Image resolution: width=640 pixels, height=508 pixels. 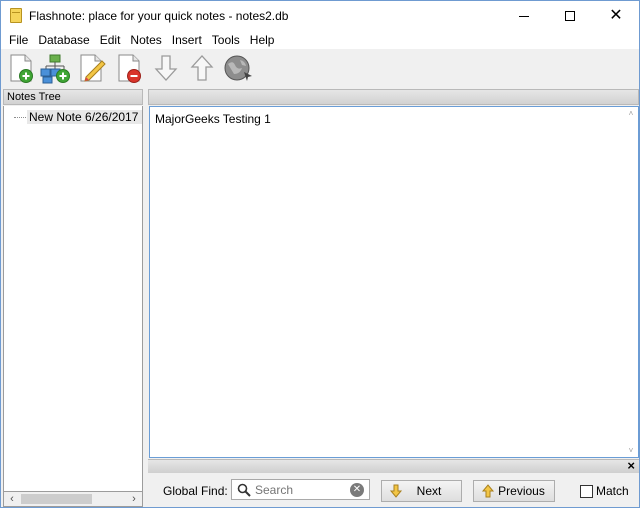 What do you see at coordinates (134, 499) in the screenshot?
I see `scroll-right-icon: ›` at bounding box center [134, 499].